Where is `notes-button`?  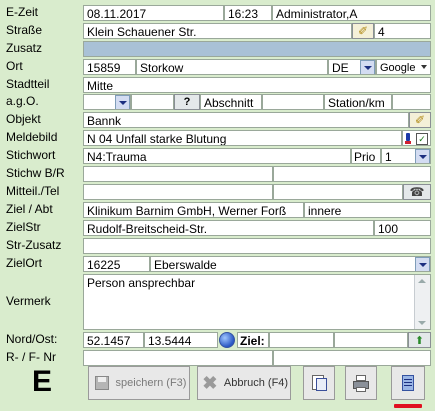 notes-button is located at coordinates (408, 383).